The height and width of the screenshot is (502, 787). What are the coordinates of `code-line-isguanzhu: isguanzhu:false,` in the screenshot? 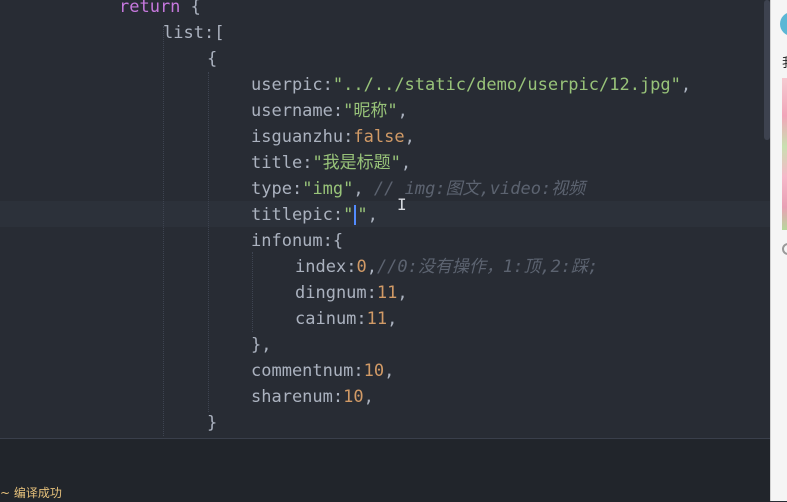 It's located at (333, 137).